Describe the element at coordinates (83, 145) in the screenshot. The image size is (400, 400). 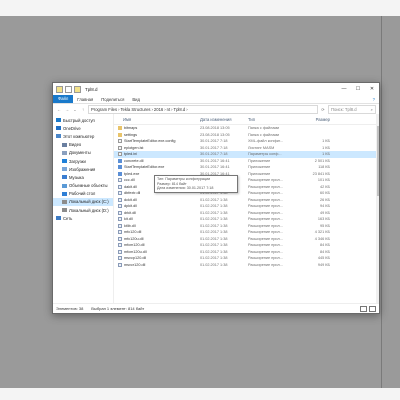
I see `sidebar-item: Видео` at that location.